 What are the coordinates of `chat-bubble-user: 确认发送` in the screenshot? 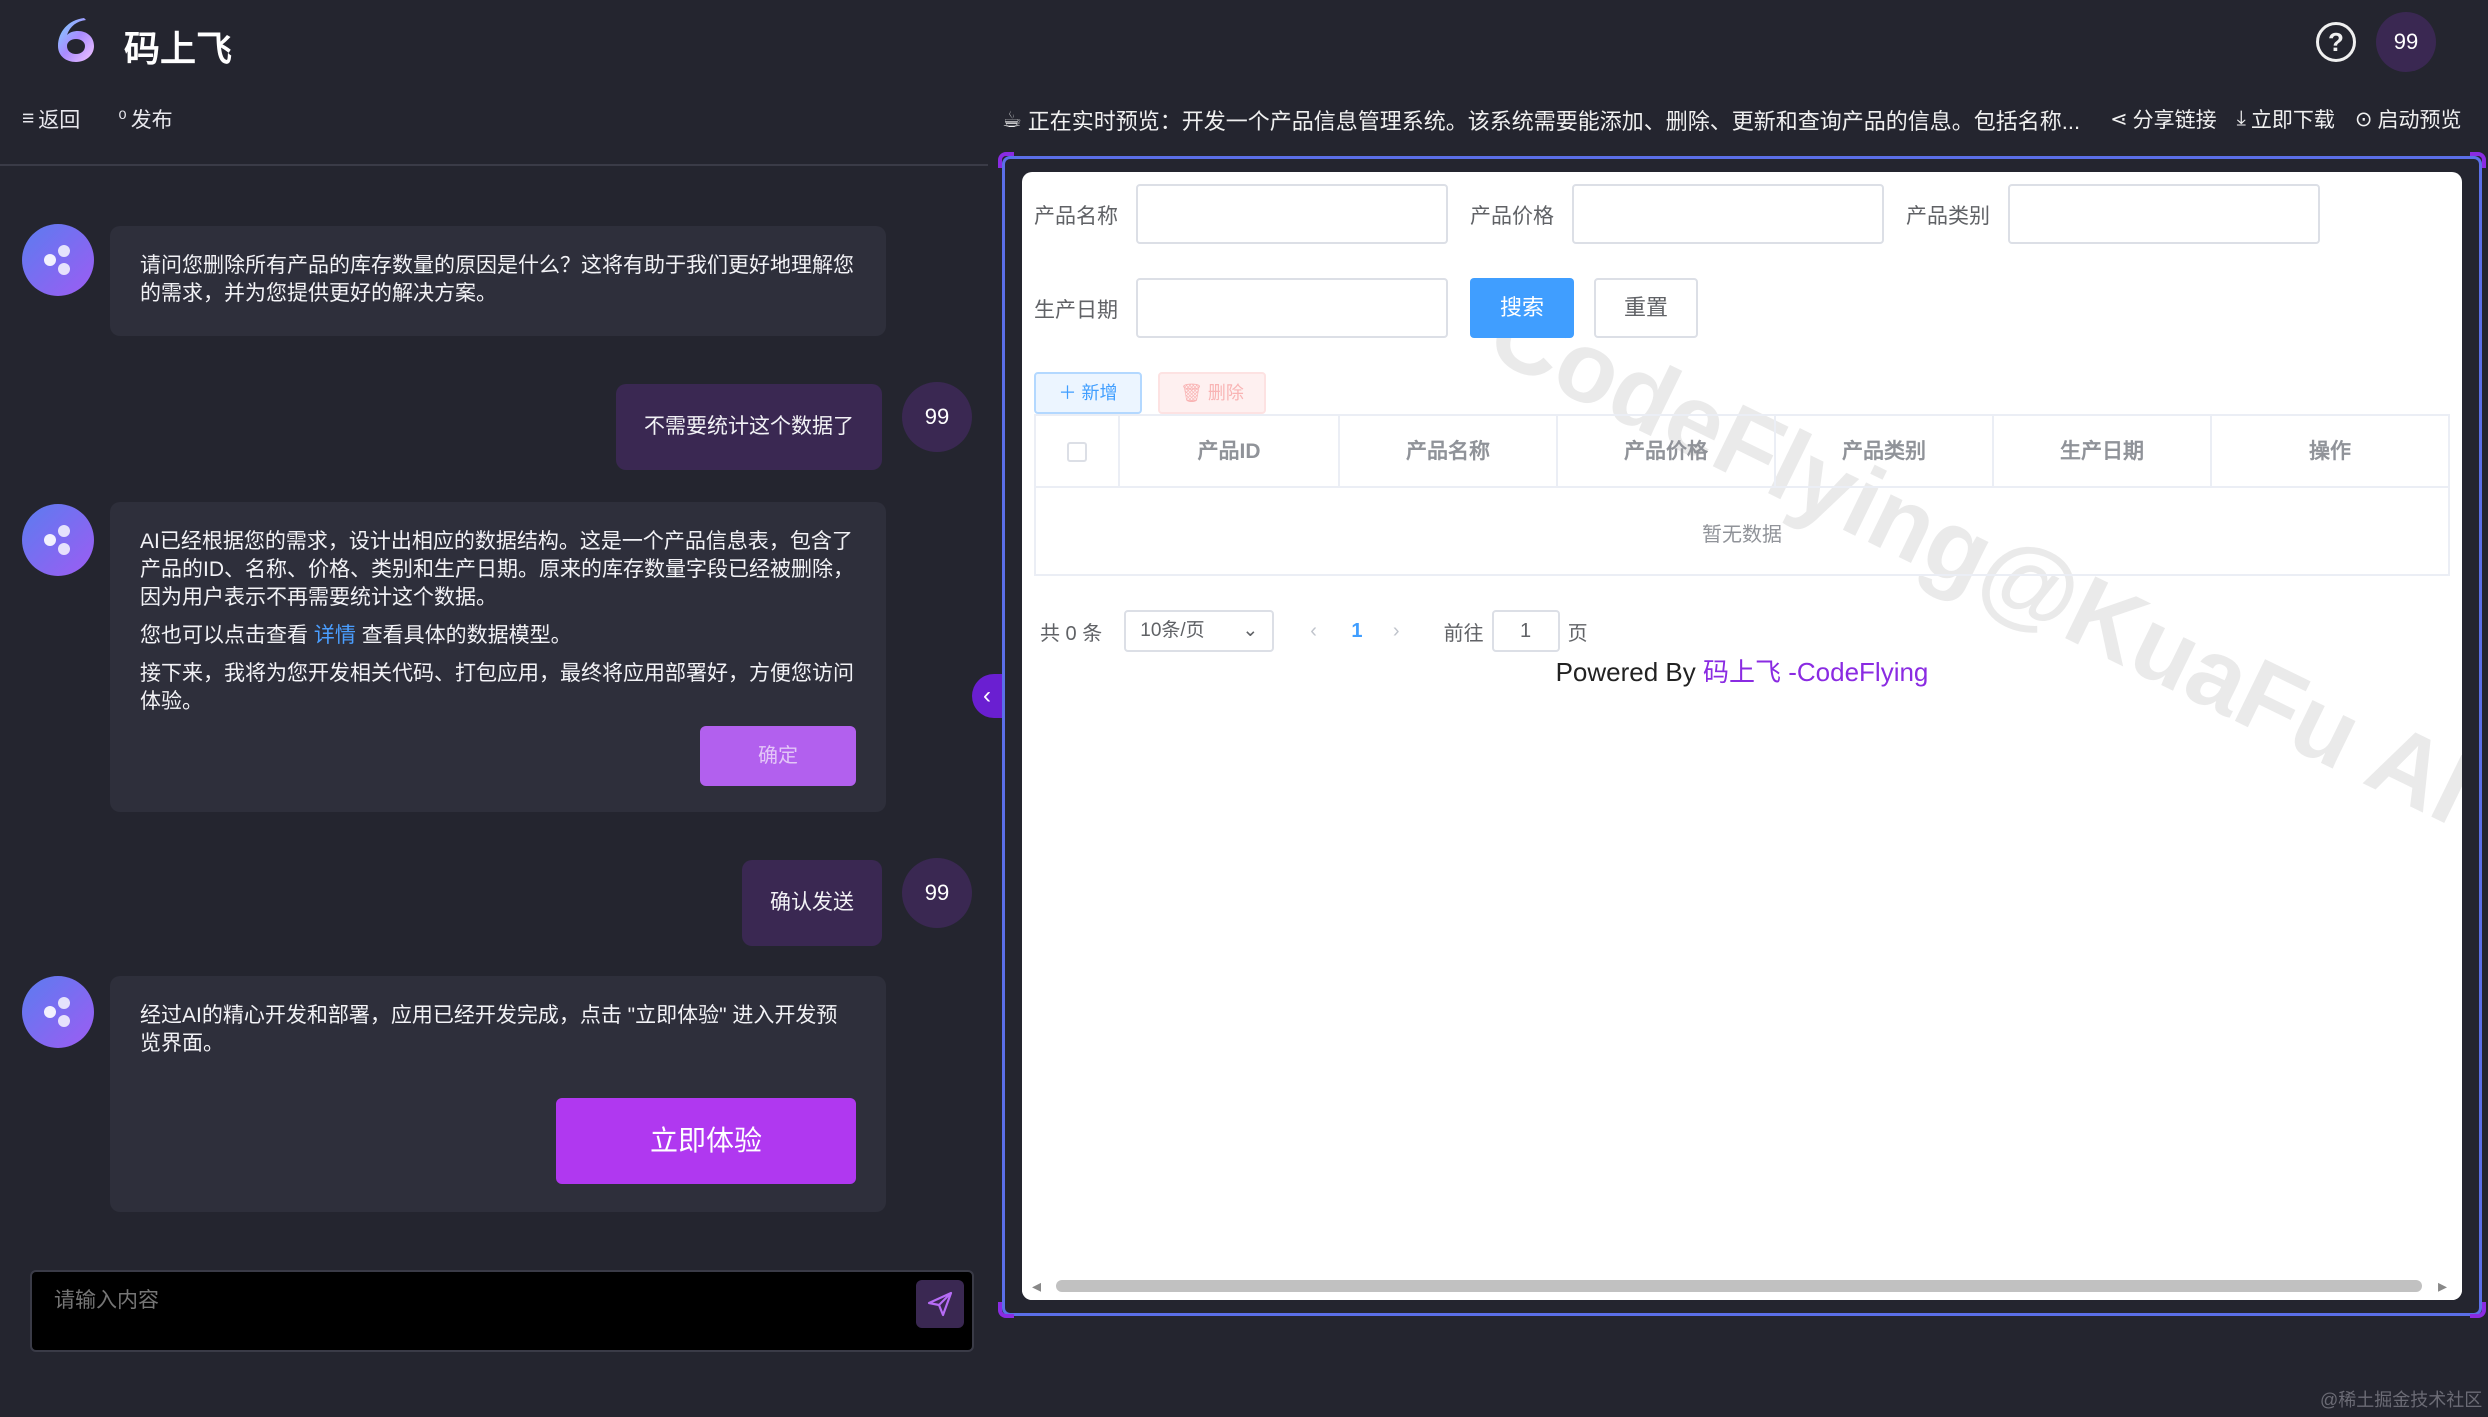 It's located at (812, 903).